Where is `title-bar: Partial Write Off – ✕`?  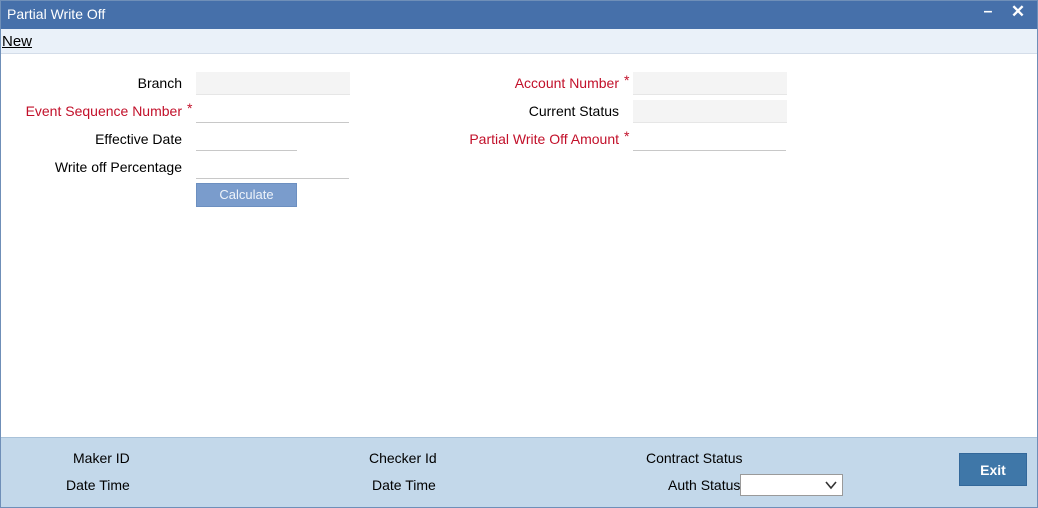
title-bar: Partial Write Off – ✕ is located at coordinates (519, 15).